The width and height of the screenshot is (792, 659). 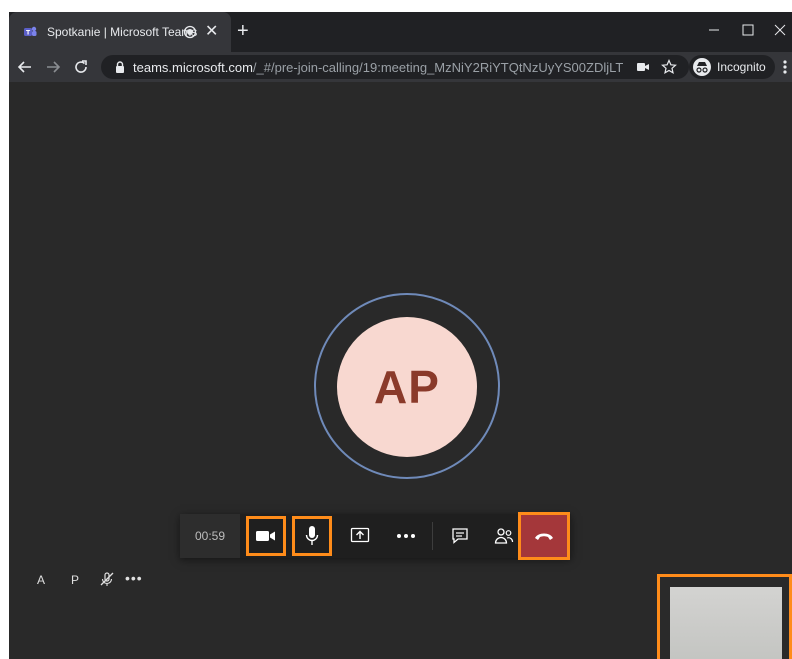 I want to click on browser-tab: T Spotkanie | Microsoft Teams ✕, so click(x=120, y=32).